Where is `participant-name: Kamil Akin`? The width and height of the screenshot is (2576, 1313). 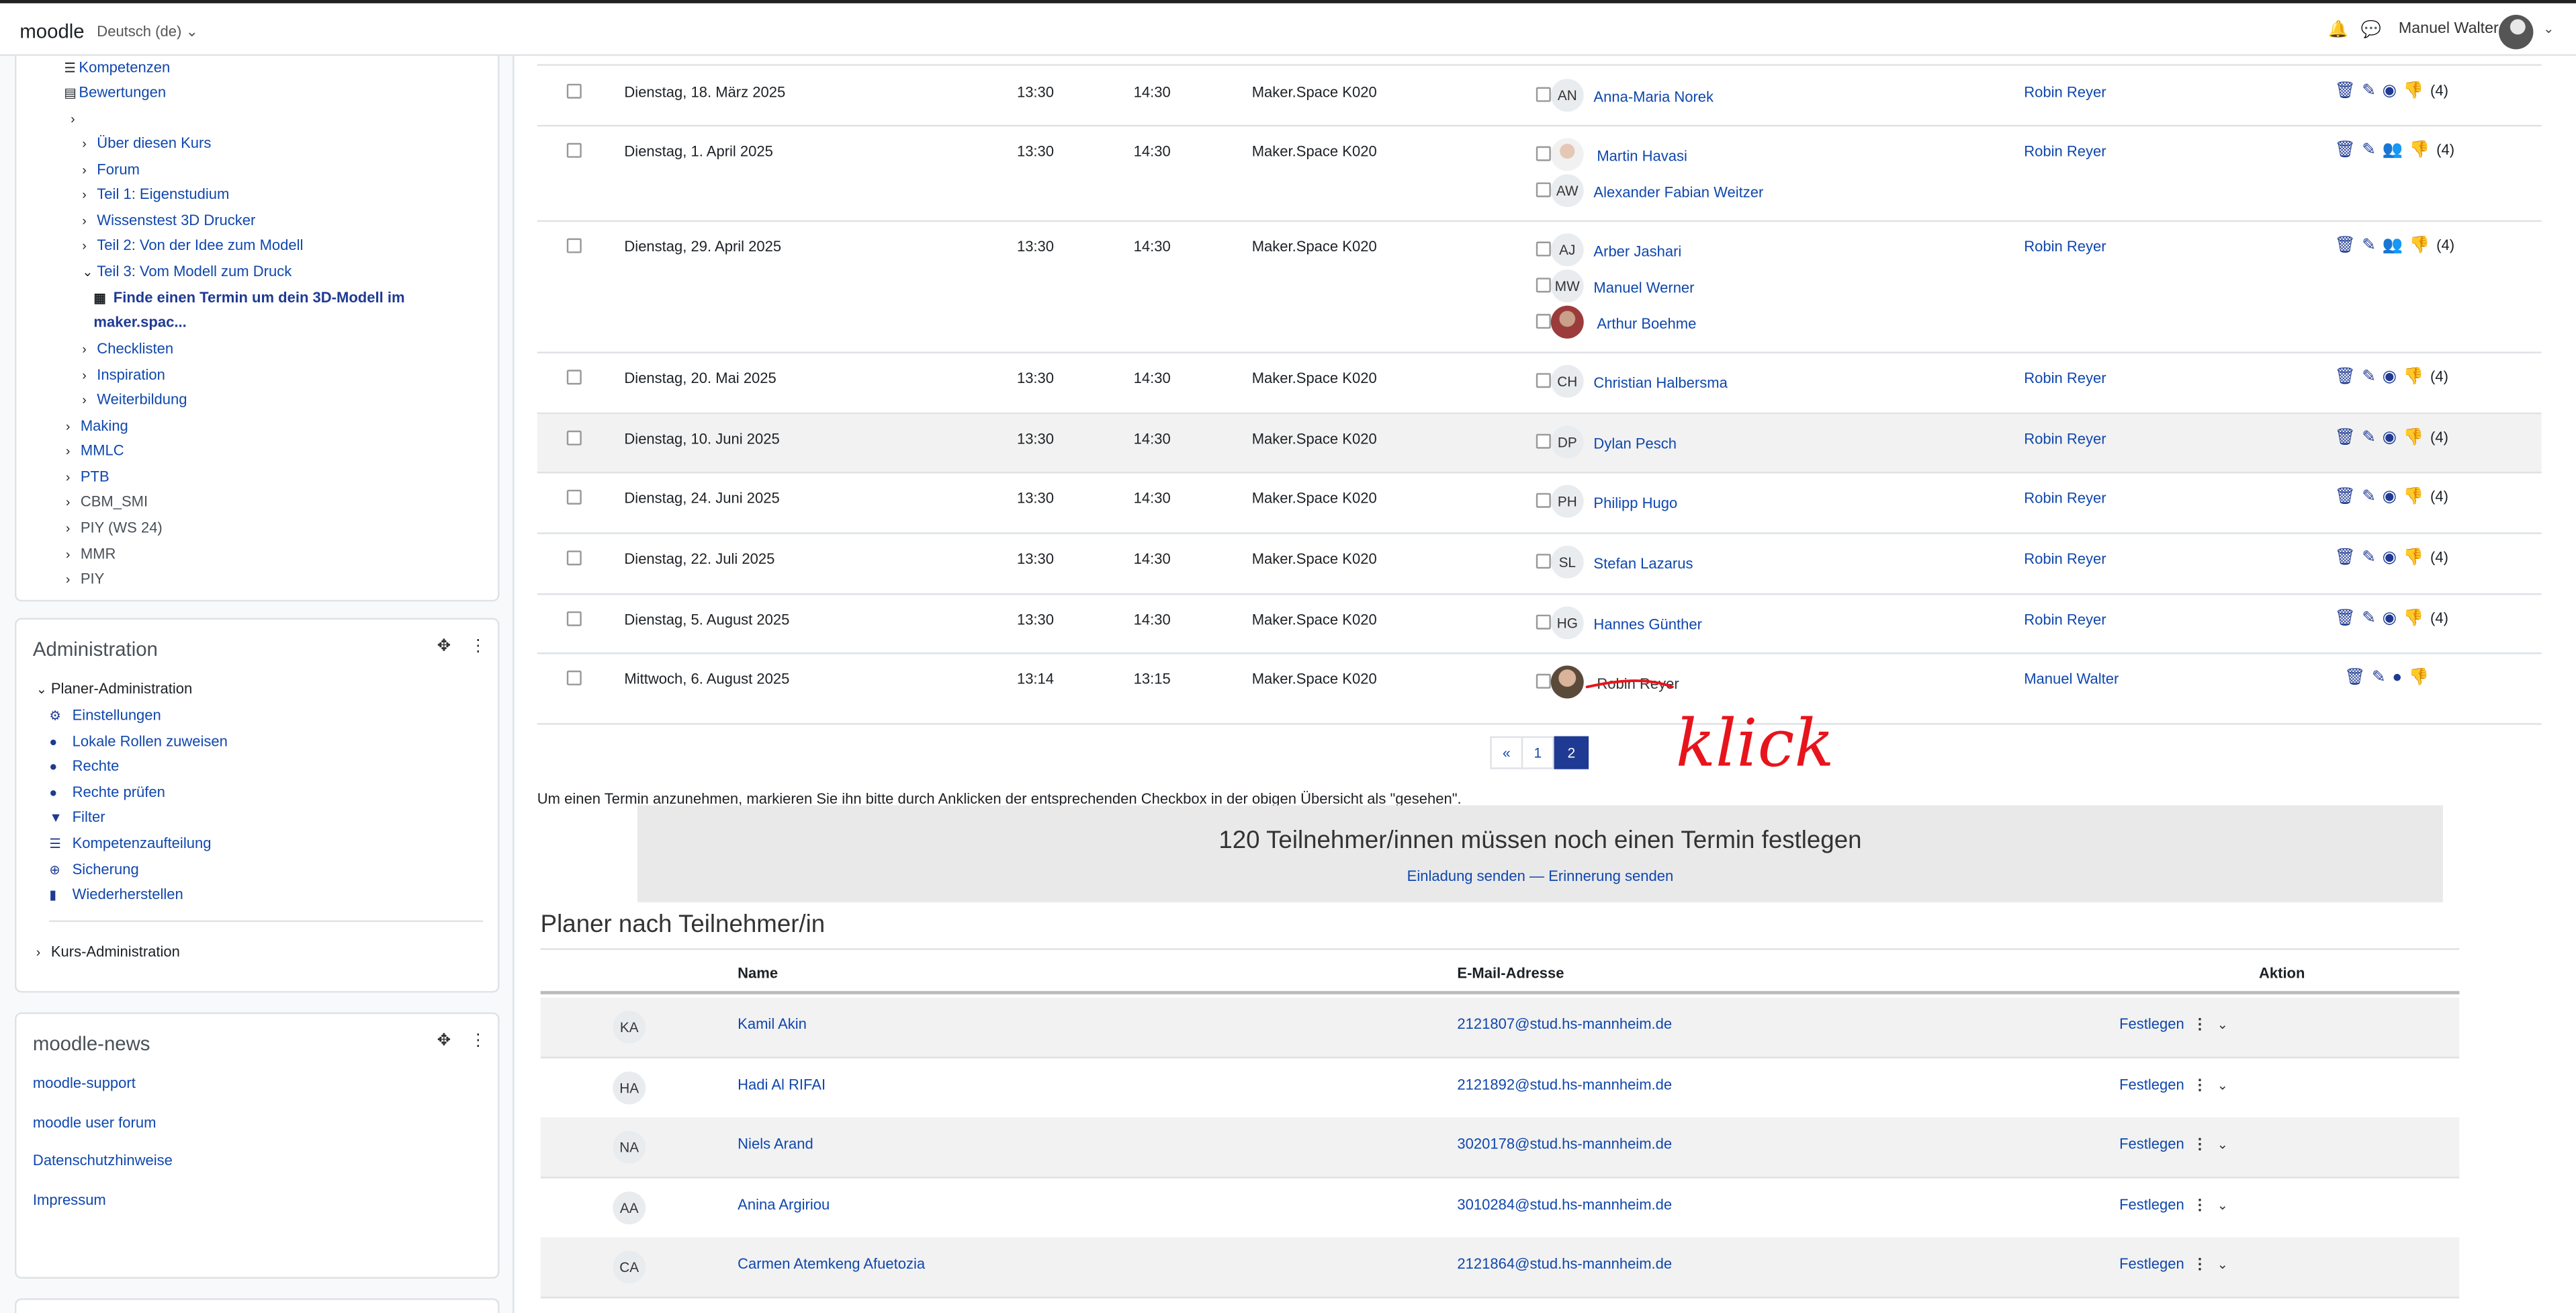
participant-name: Kamil Akin is located at coordinates (773, 1024).